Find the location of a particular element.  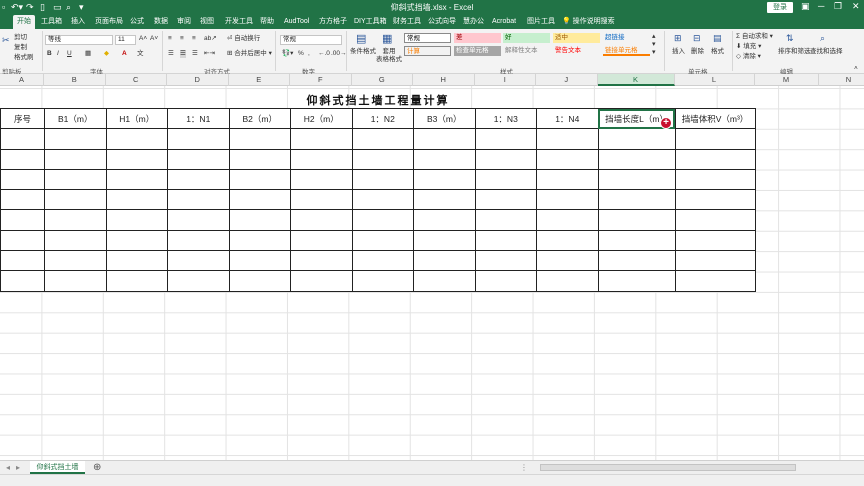

italic-button: I is located at coordinates (58, 54).